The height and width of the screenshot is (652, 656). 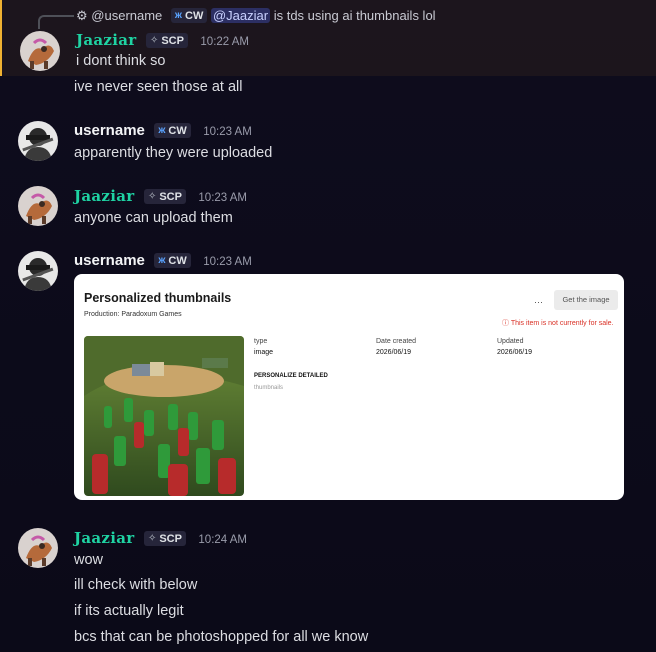 I want to click on reply-avatar-icon: ⚙, so click(x=82, y=15).